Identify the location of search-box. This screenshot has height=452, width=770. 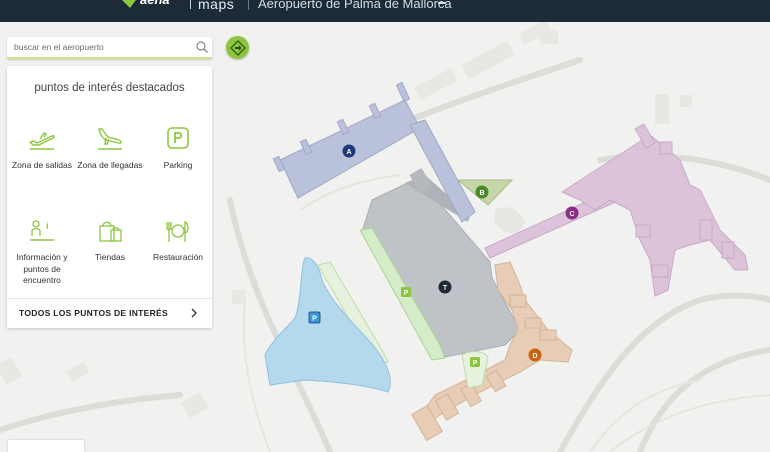
(109, 48).